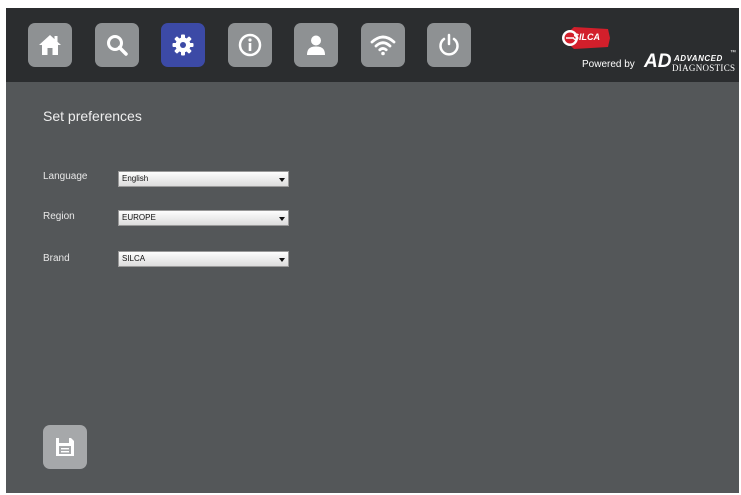  I want to click on gear-icon, so click(183, 45).